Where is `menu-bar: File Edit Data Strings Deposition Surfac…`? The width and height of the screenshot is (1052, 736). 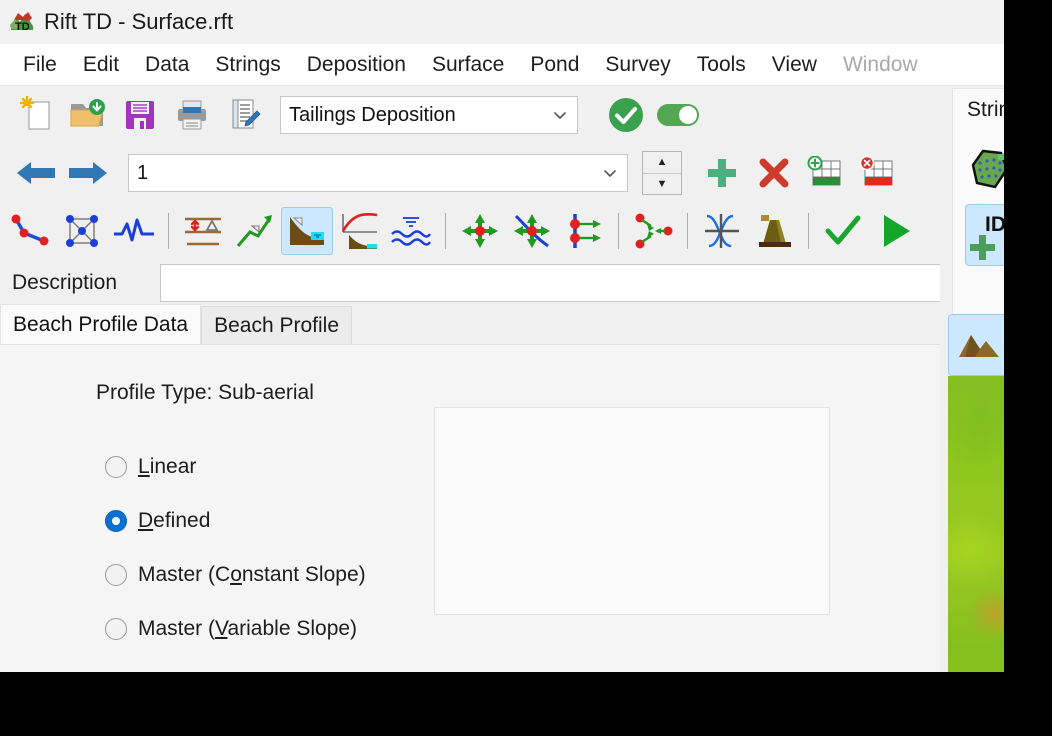
menu-bar: File Edit Data Strings Deposition Surfac… is located at coordinates (526, 65).